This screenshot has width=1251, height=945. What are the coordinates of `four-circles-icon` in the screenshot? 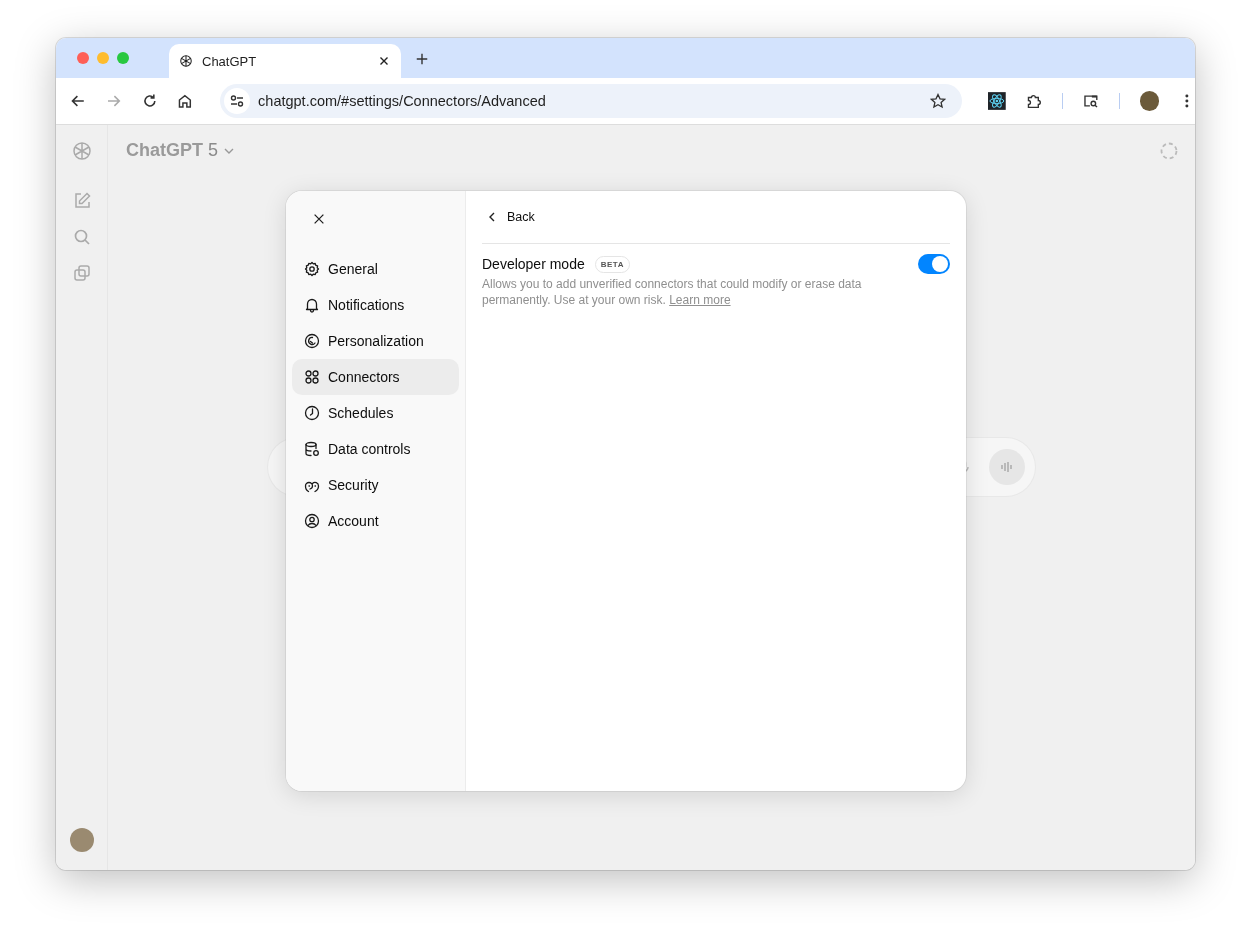 It's located at (312, 377).